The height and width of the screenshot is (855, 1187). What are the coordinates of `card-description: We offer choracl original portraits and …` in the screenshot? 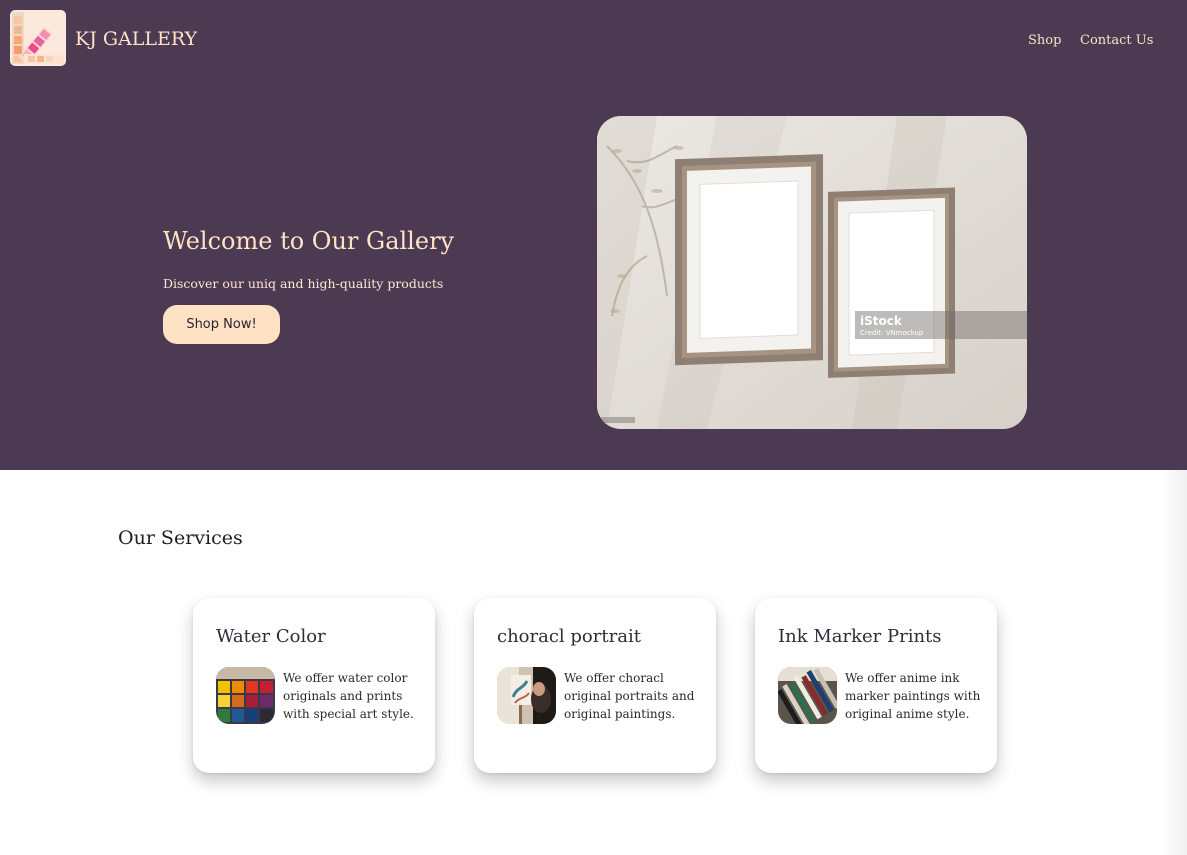 It's located at (629, 696).